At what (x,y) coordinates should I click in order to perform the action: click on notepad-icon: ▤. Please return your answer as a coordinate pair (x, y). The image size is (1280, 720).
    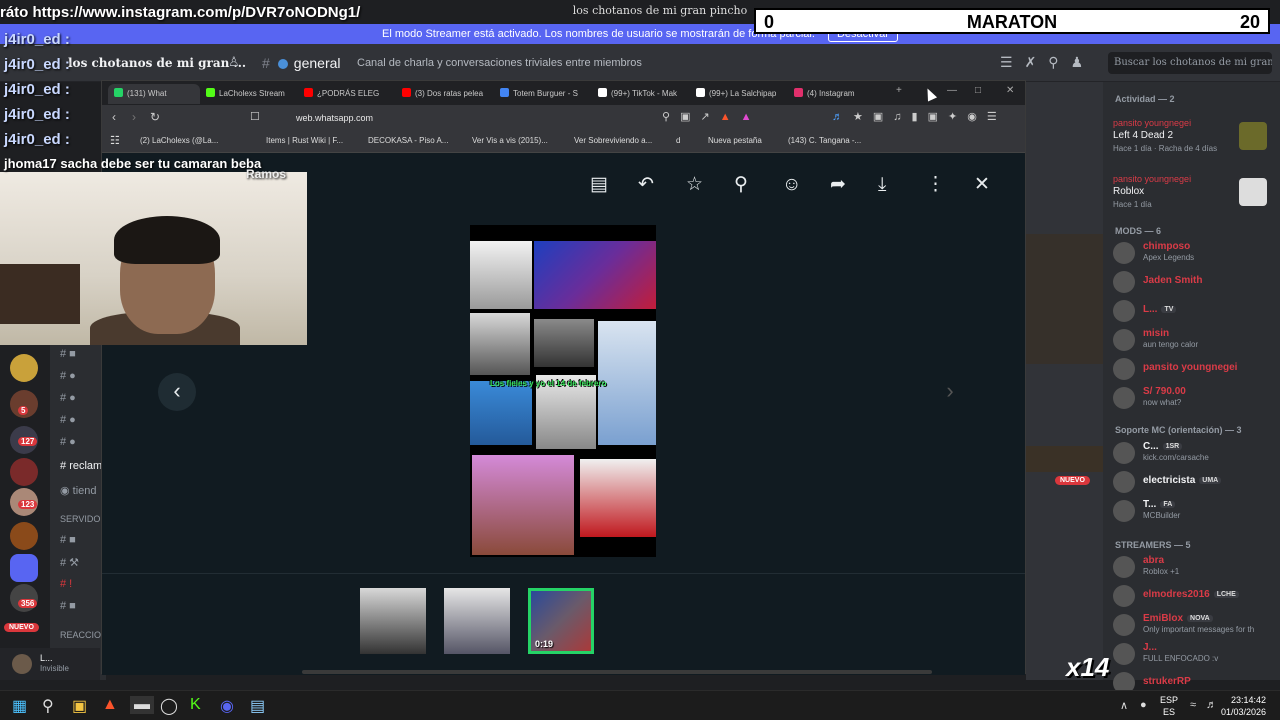
    Looking at the image, I should click on (257, 706).